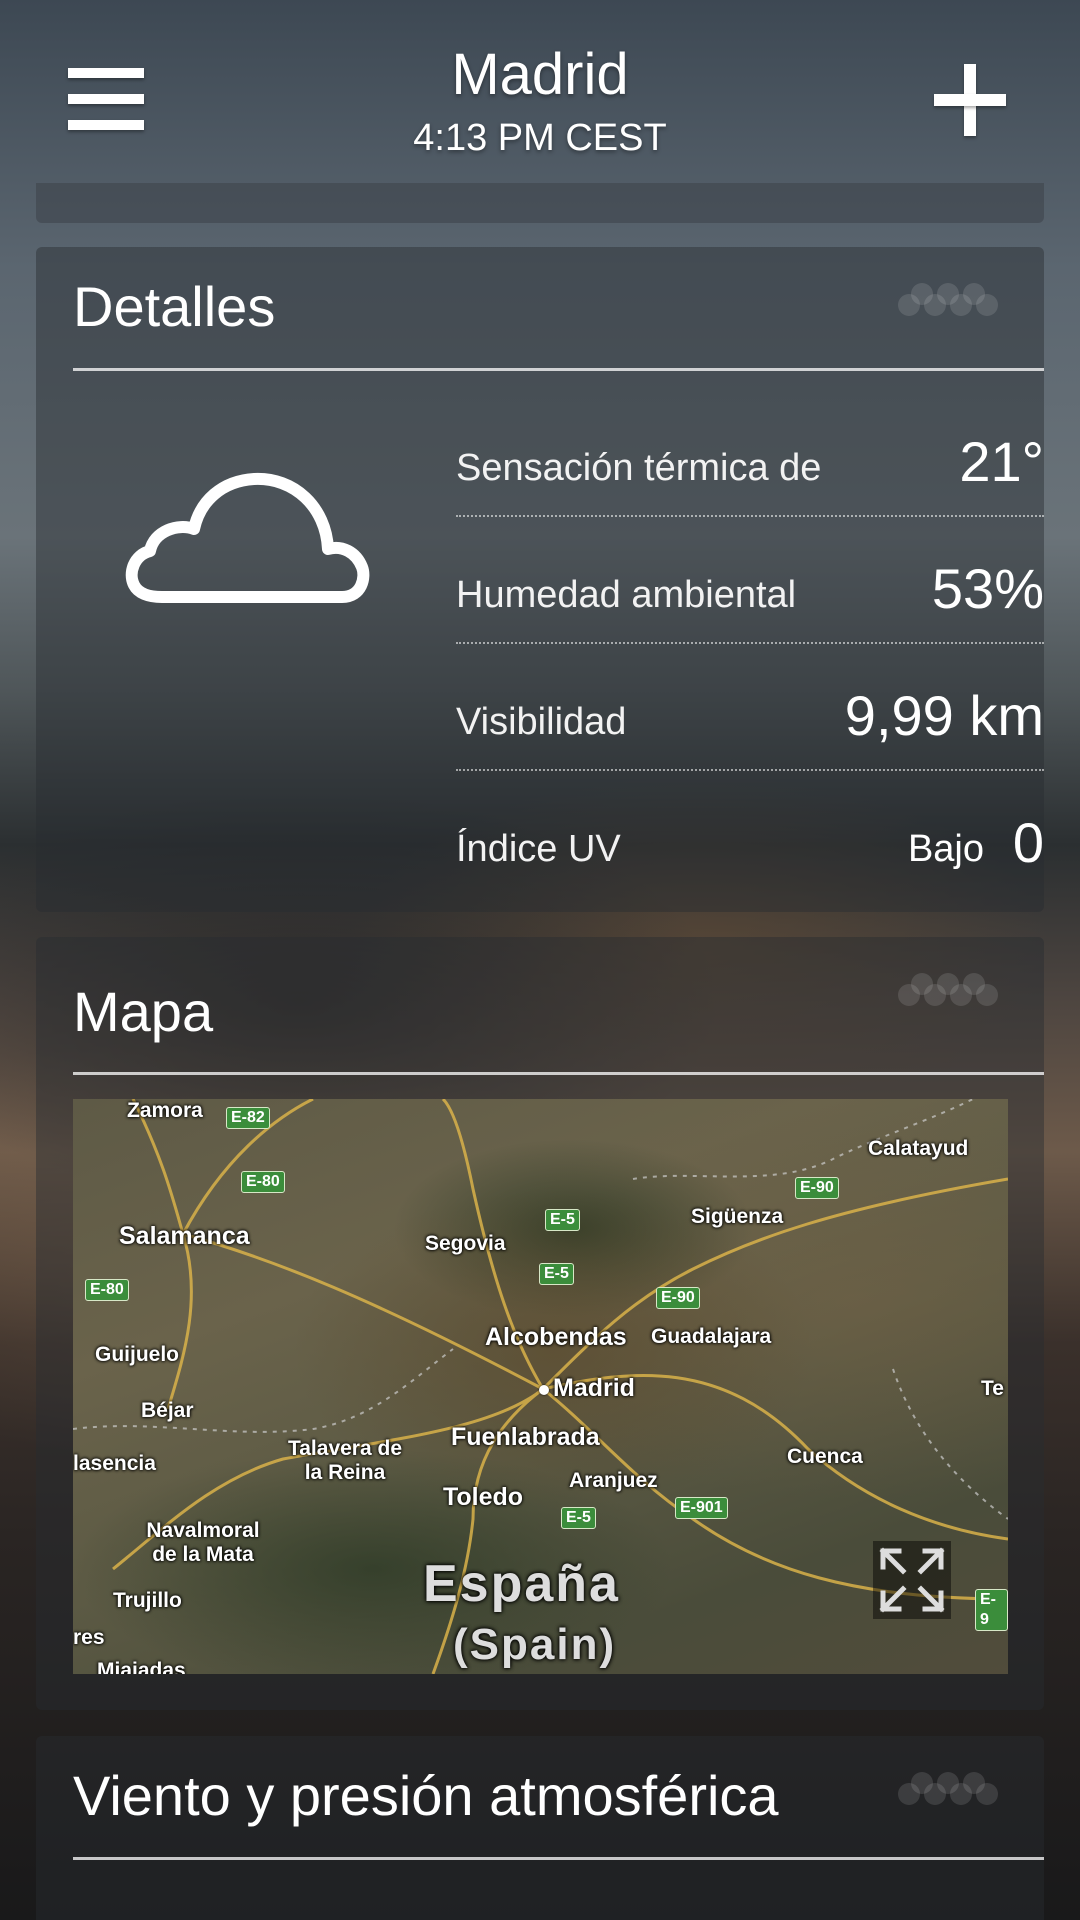 This screenshot has height=1920, width=1080. Describe the element at coordinates (184, 1236) in the screenshot. I see `map-label: Salamanca` at that location.